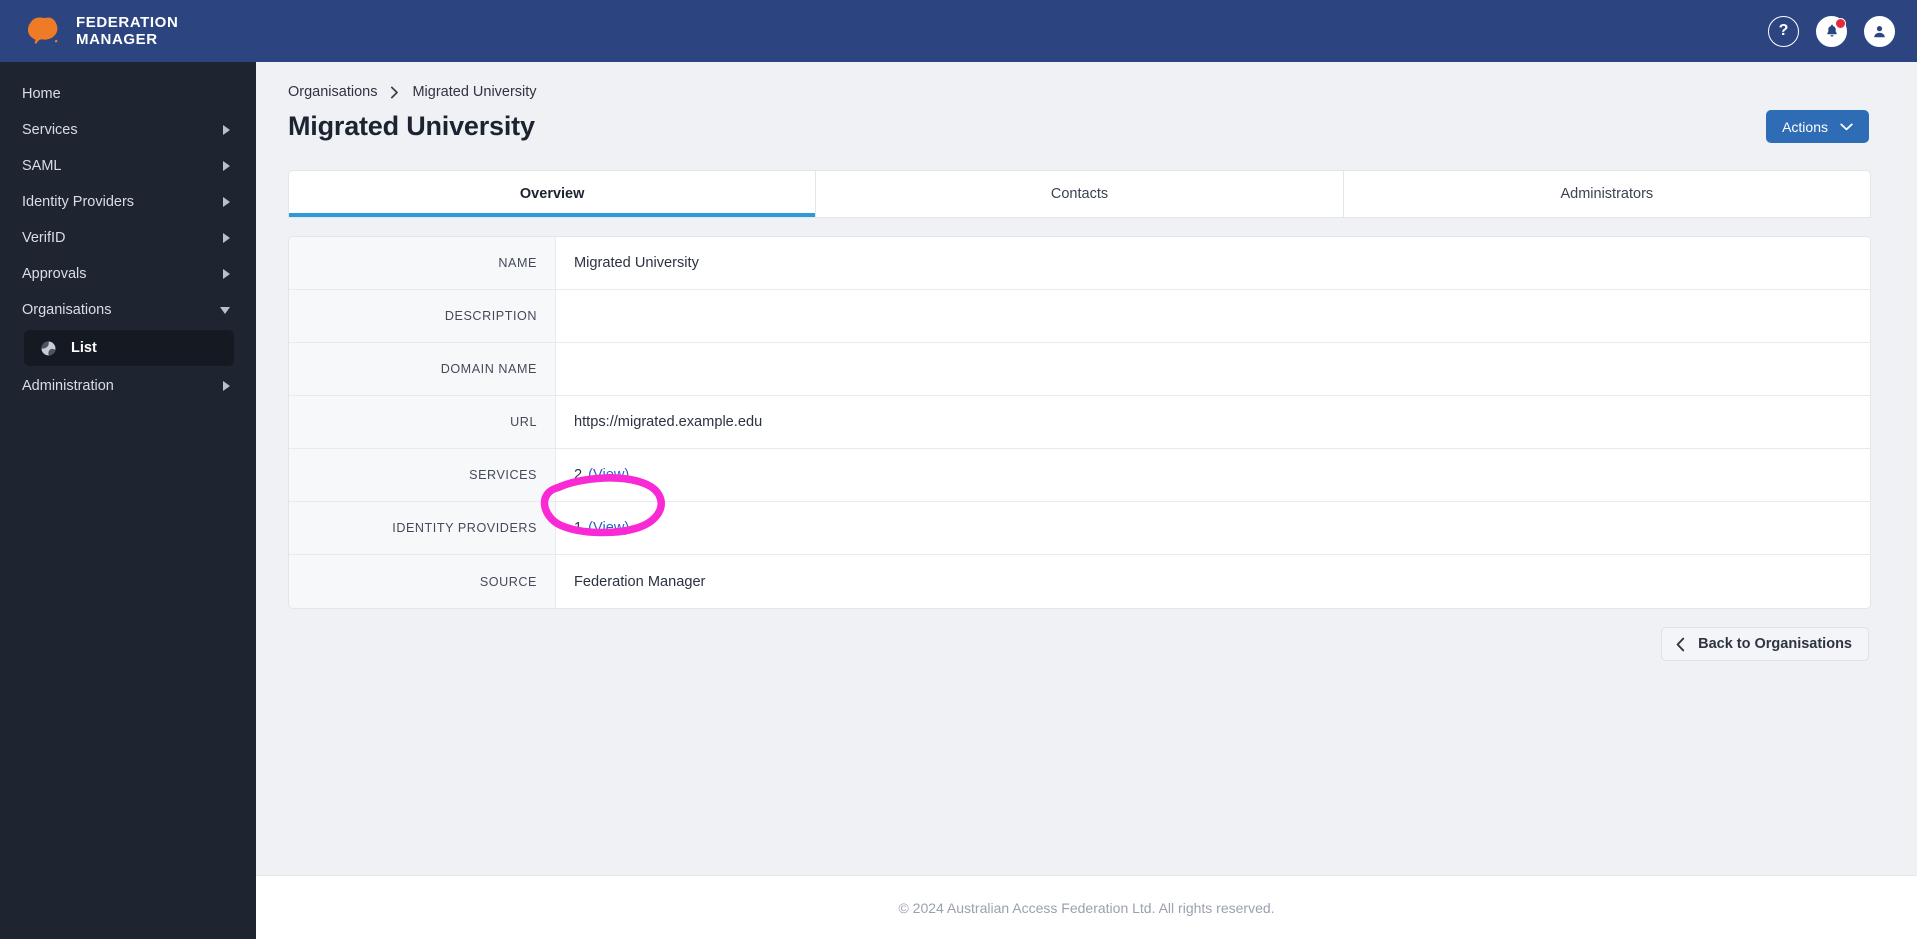 The width and height of the screenshot is (1917, 939). Describe the element at coordinates (422, 316) in the screenshot. I see `detail-label: DESCRIPTION` at that location.